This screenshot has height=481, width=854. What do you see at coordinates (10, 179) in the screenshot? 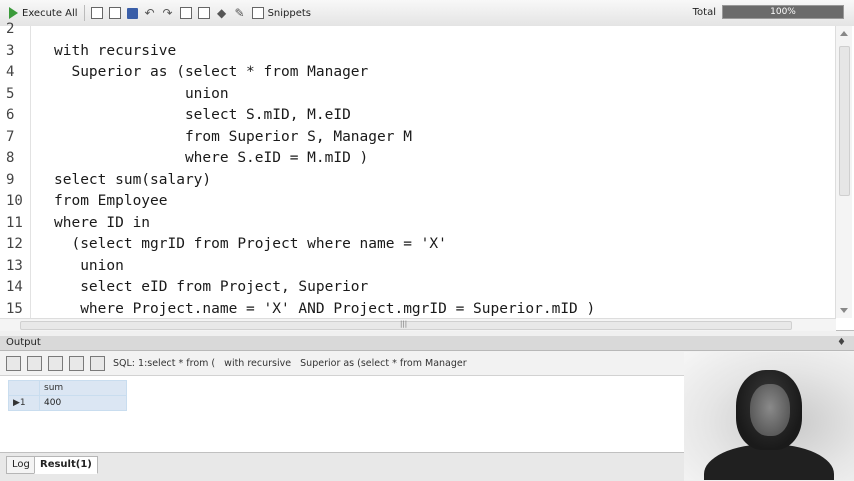
I see `line-number: 9` at bounding box center [10, 179].